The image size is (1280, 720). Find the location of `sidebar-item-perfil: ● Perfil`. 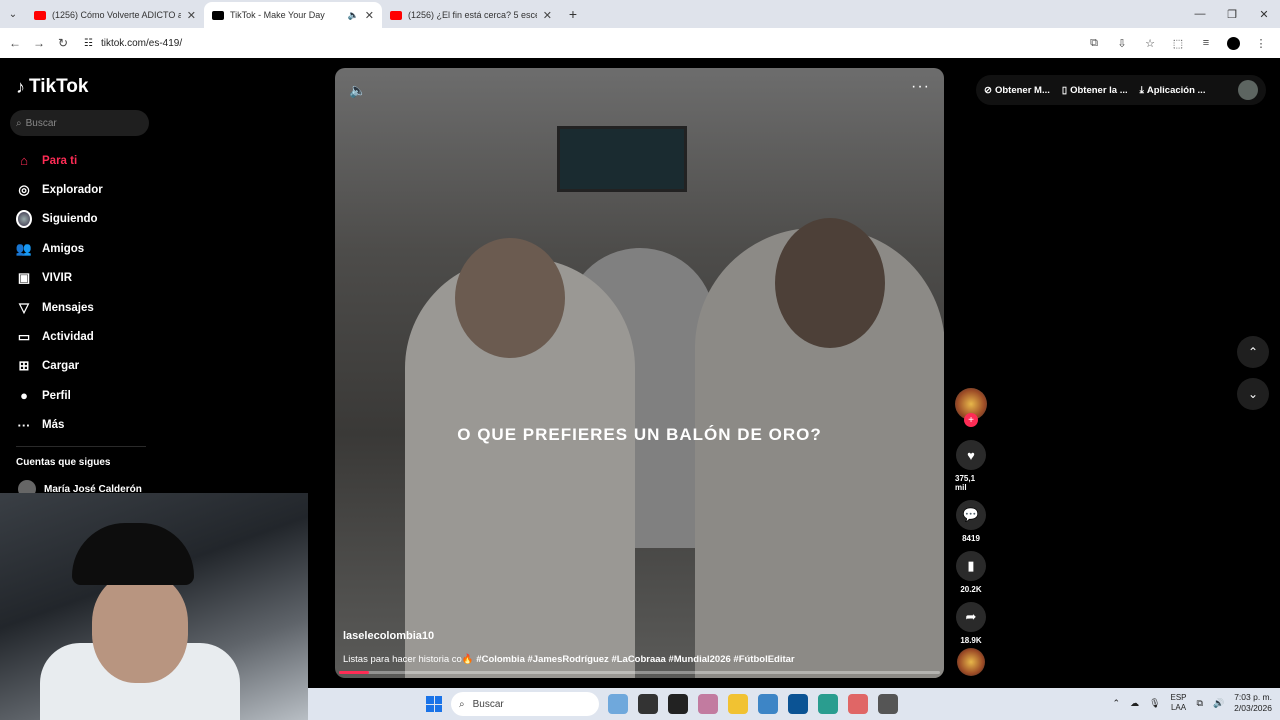

sidebar-item-perfil: ● Perfil is located at coordinates (81, 395).